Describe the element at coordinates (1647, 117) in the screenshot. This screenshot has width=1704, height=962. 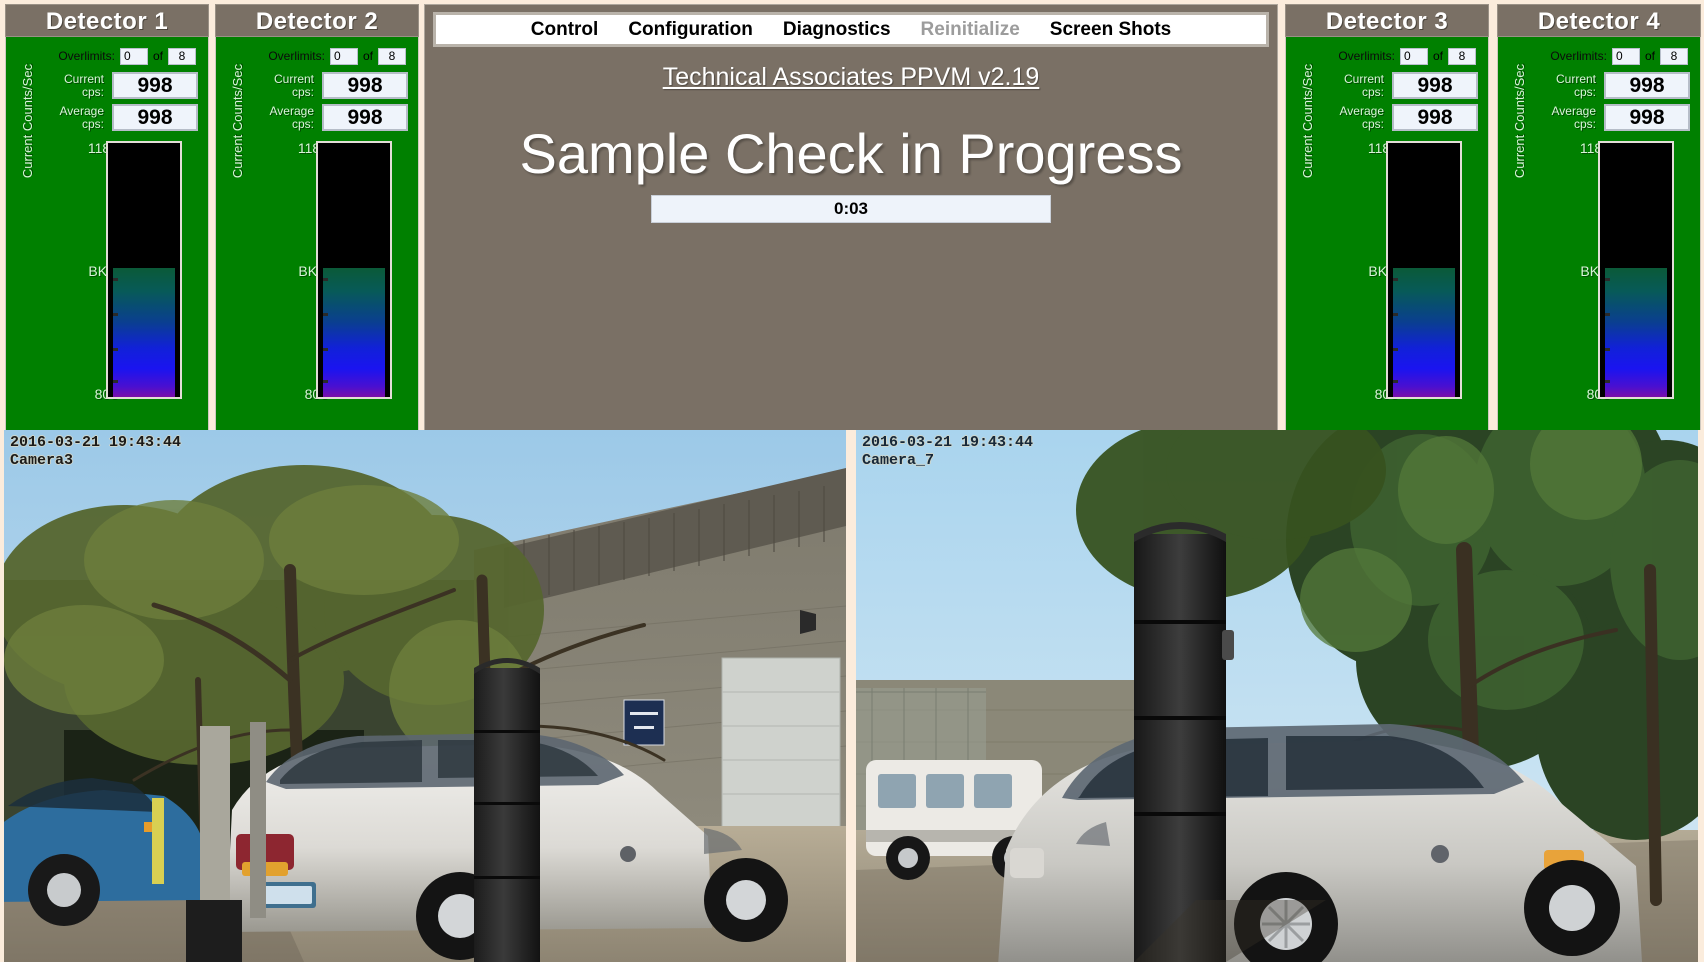
I see `detector-4-average-cps-value: 998` at that location.